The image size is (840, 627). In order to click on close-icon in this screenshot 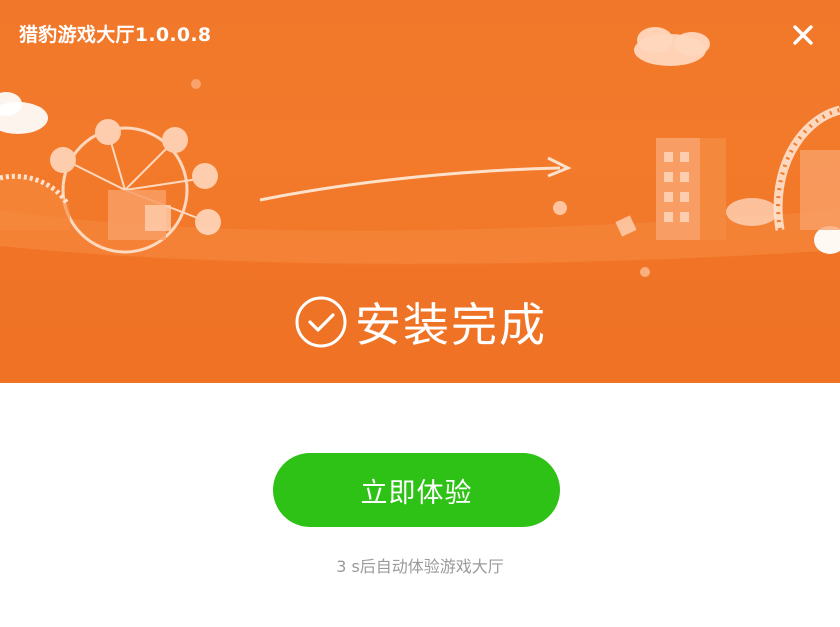, I will do `click(803, 35)`.